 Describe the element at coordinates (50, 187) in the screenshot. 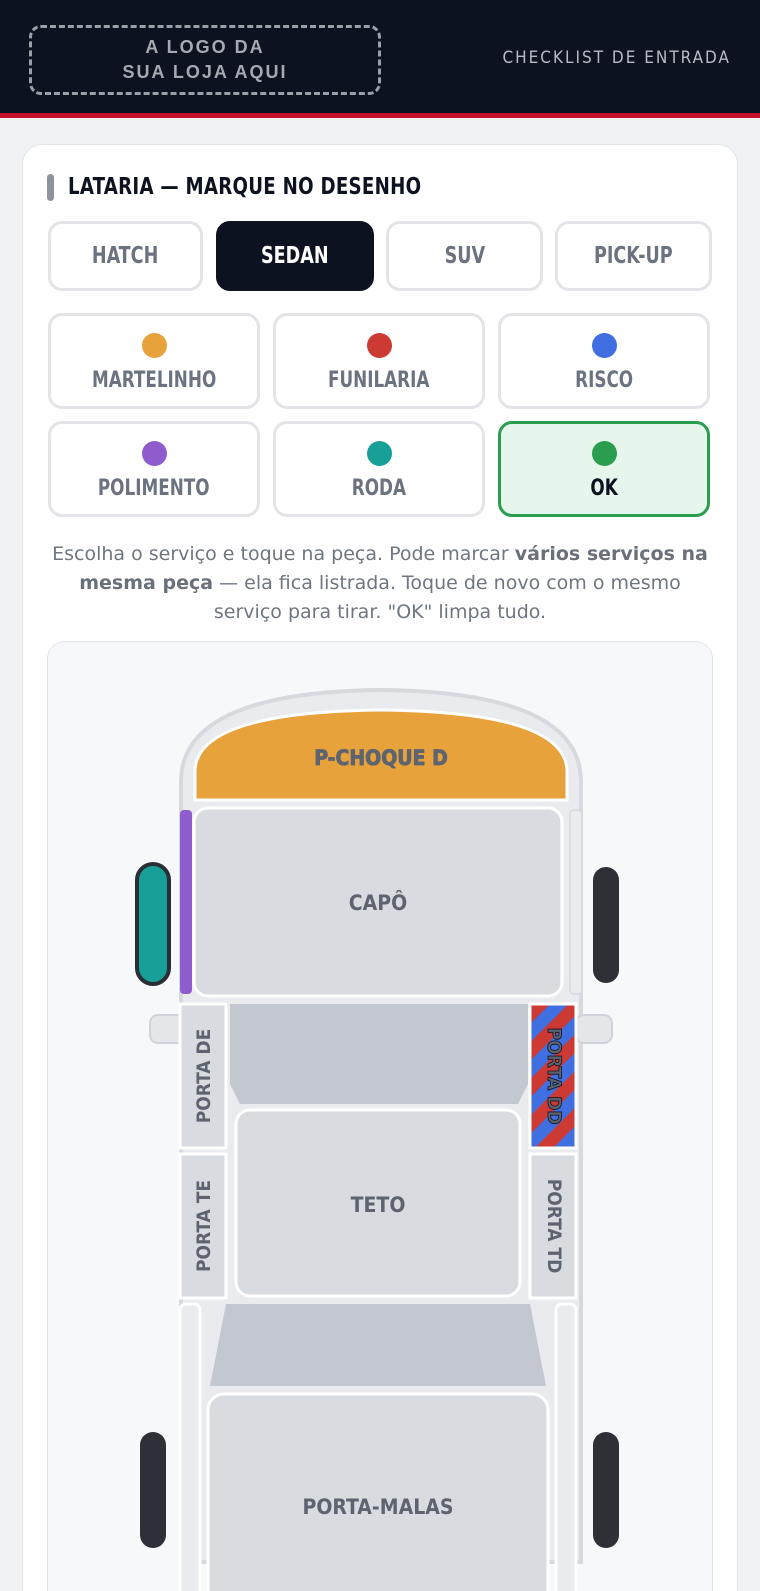

I see `section-marker` at that location.